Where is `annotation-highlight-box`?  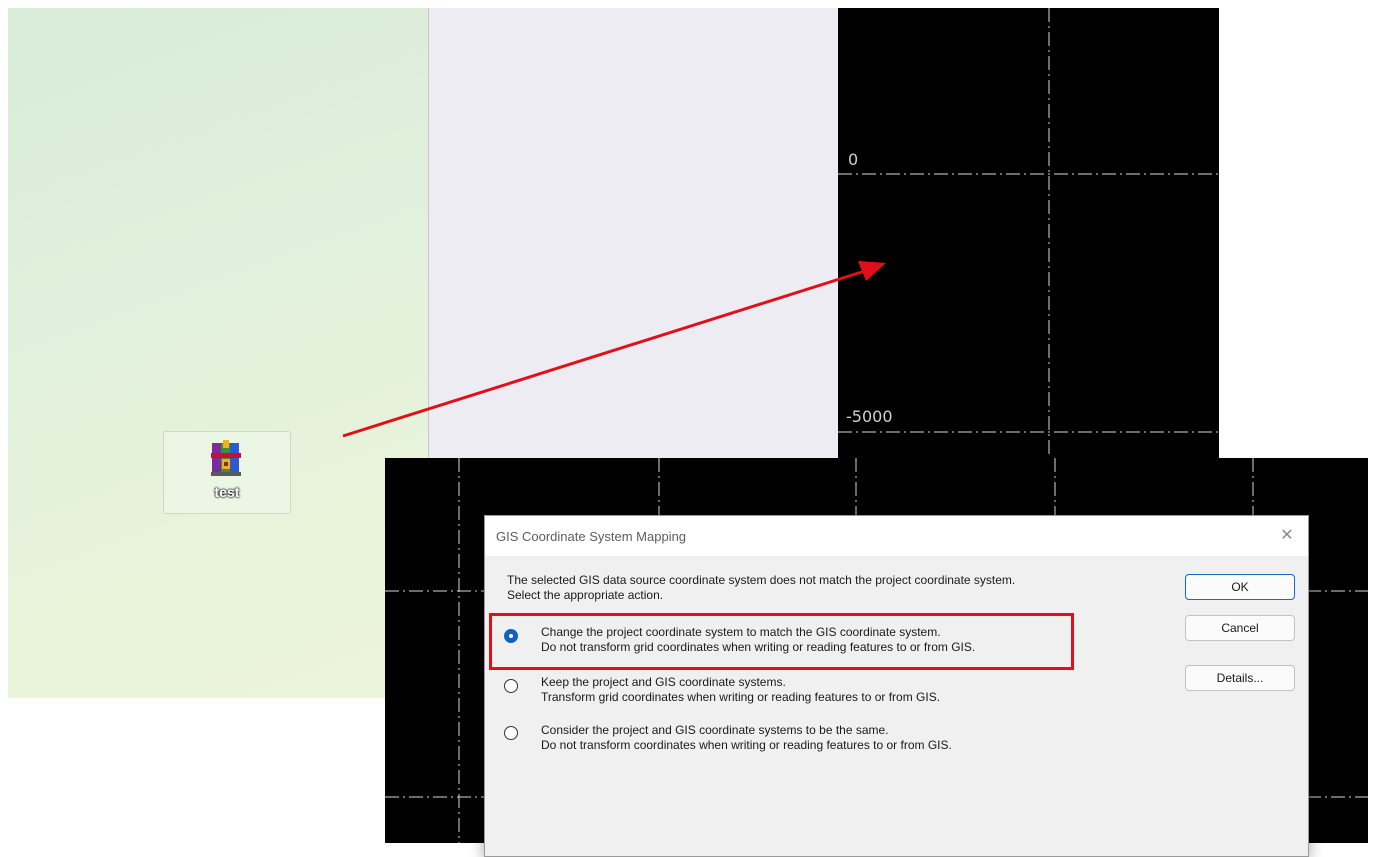 annotation-highlight-box is located at coordinates (781, 641).